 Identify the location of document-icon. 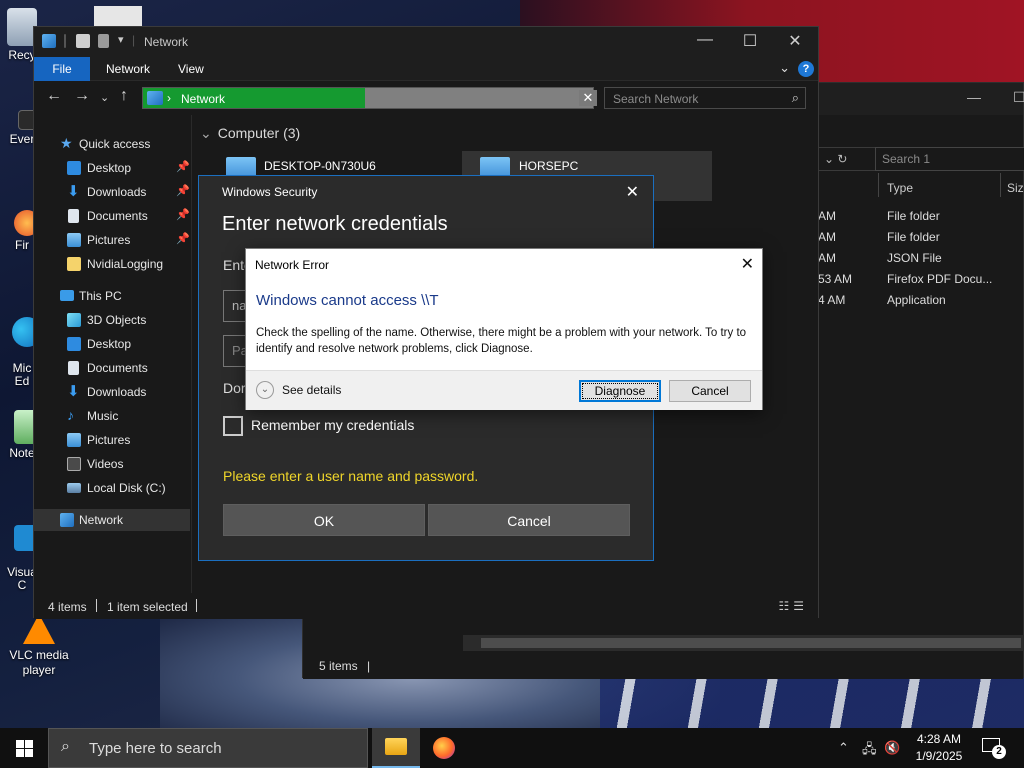
(73, 216).